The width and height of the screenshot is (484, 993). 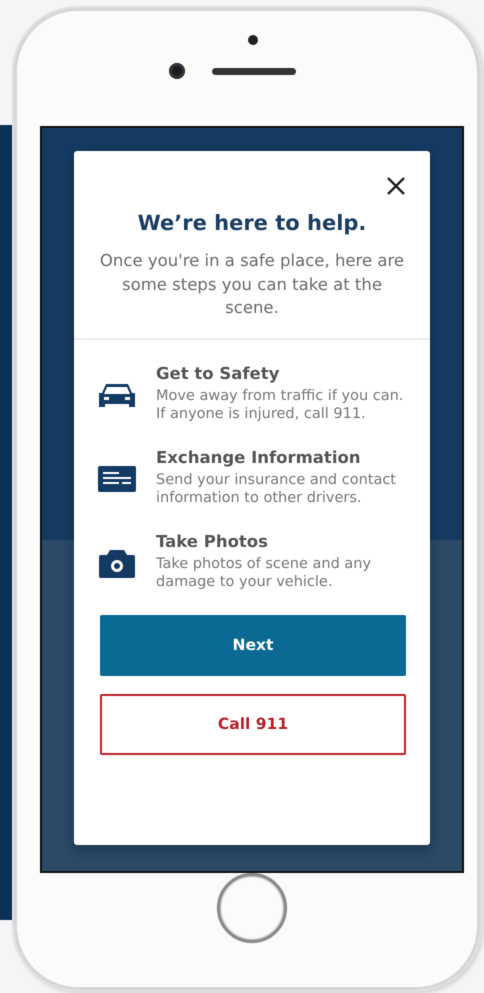 I want to click on step-title: Get to Safety, so click(x=218, y=373).